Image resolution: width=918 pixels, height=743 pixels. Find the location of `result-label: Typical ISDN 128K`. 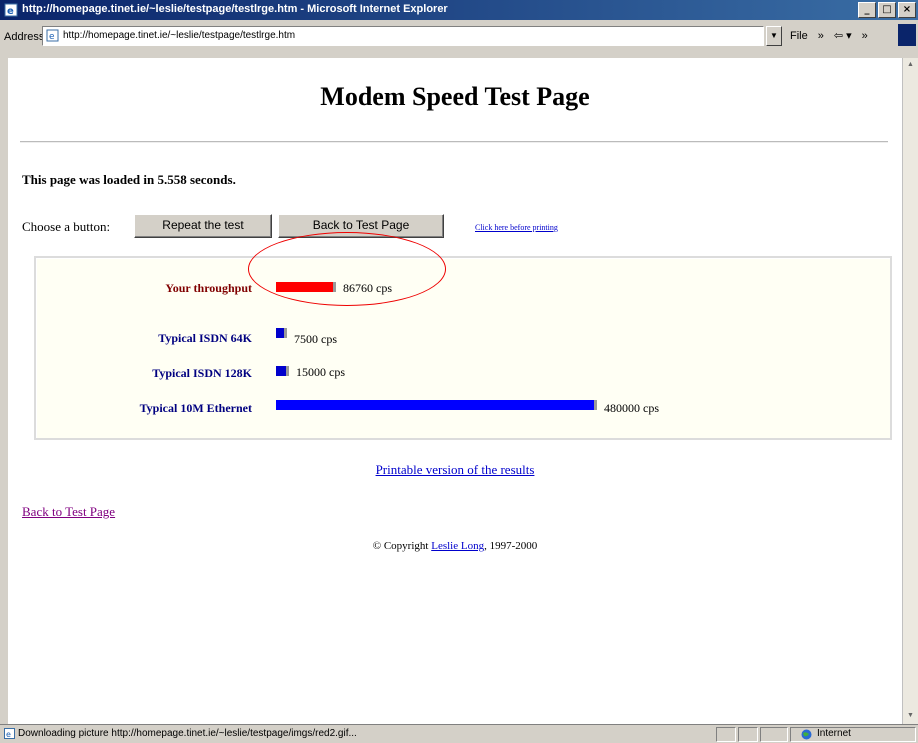

result-label: Typical ISDN 128K is located at coordinates (202, 373).